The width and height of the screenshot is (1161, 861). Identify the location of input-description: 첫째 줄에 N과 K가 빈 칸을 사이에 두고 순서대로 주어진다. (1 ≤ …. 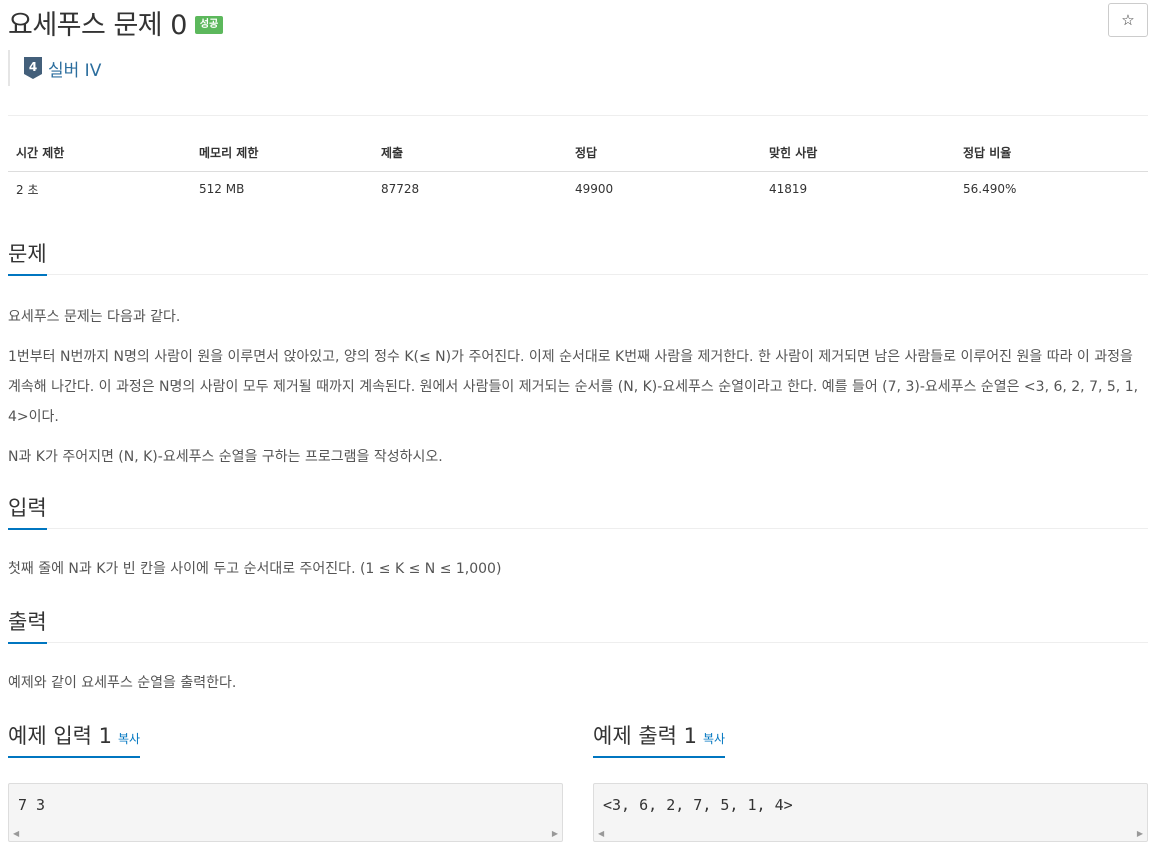
(255, 569).